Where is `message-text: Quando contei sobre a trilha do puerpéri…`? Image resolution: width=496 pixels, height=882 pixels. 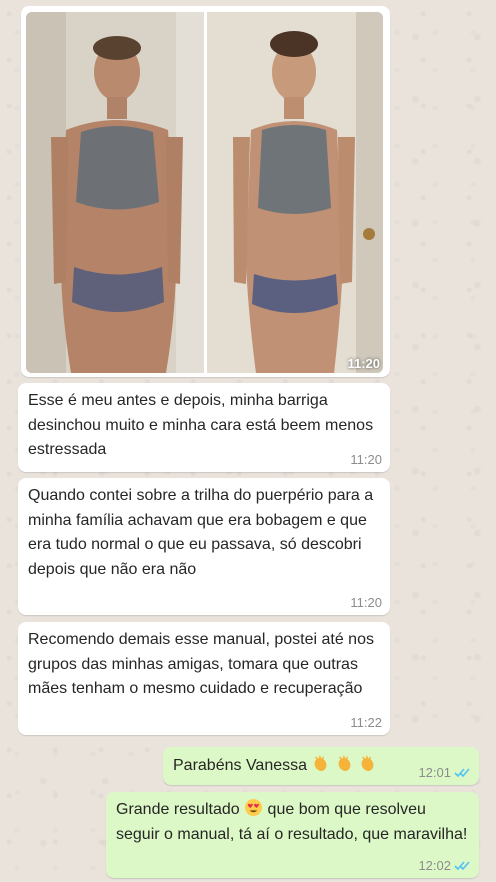 message-text: Quando contei sobre a trilha do puerpéri… is located at coordinates (201, 532).